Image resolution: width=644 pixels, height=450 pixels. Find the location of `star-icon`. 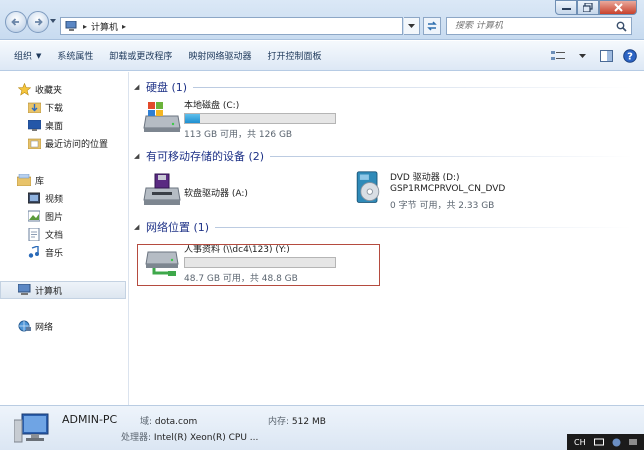

star-icon is located at coordinates (24, 89).